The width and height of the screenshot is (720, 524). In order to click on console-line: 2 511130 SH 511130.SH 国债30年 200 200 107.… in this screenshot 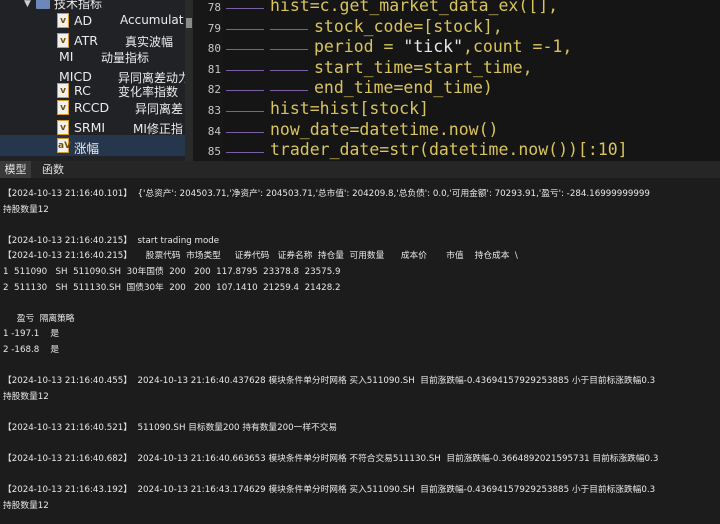, I will do `click(172, 287)`.